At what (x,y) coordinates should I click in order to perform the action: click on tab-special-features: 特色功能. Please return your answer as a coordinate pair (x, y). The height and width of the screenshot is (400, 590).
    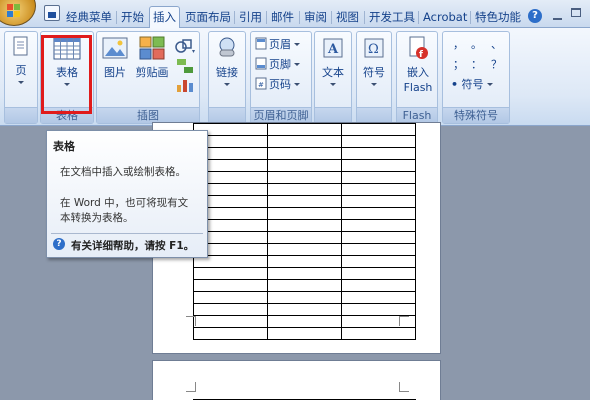
    Looking at the image, I should click on (497, 18).